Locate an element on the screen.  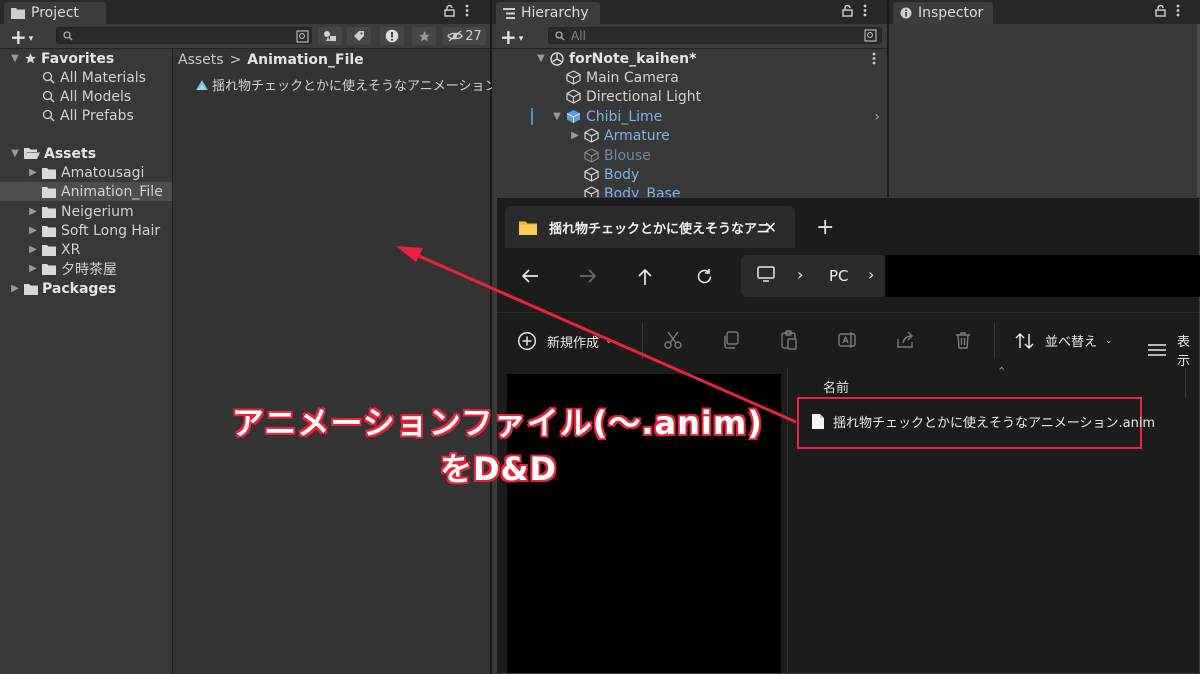
drag-arrow is located at coordinates (596, 335).